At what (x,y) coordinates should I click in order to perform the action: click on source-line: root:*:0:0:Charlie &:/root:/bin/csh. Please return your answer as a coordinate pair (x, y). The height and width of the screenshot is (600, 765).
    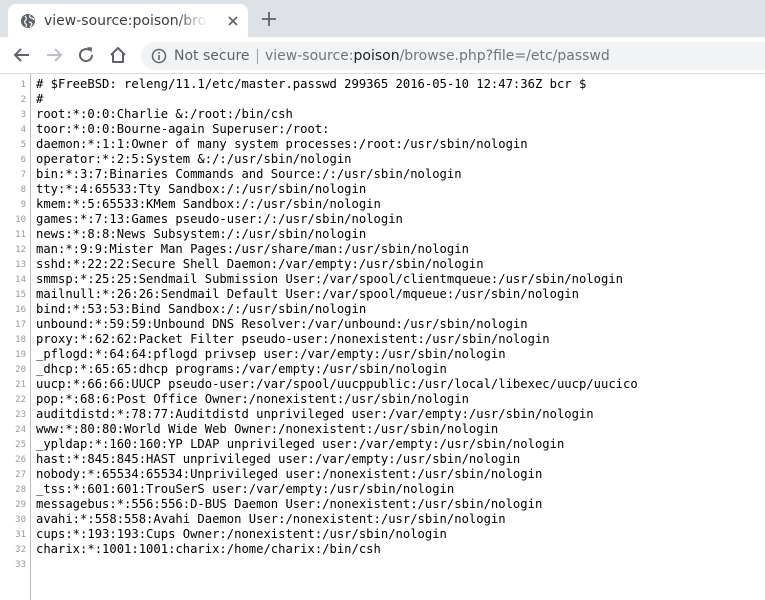
    Looking at the image, I should click on (164, 114).